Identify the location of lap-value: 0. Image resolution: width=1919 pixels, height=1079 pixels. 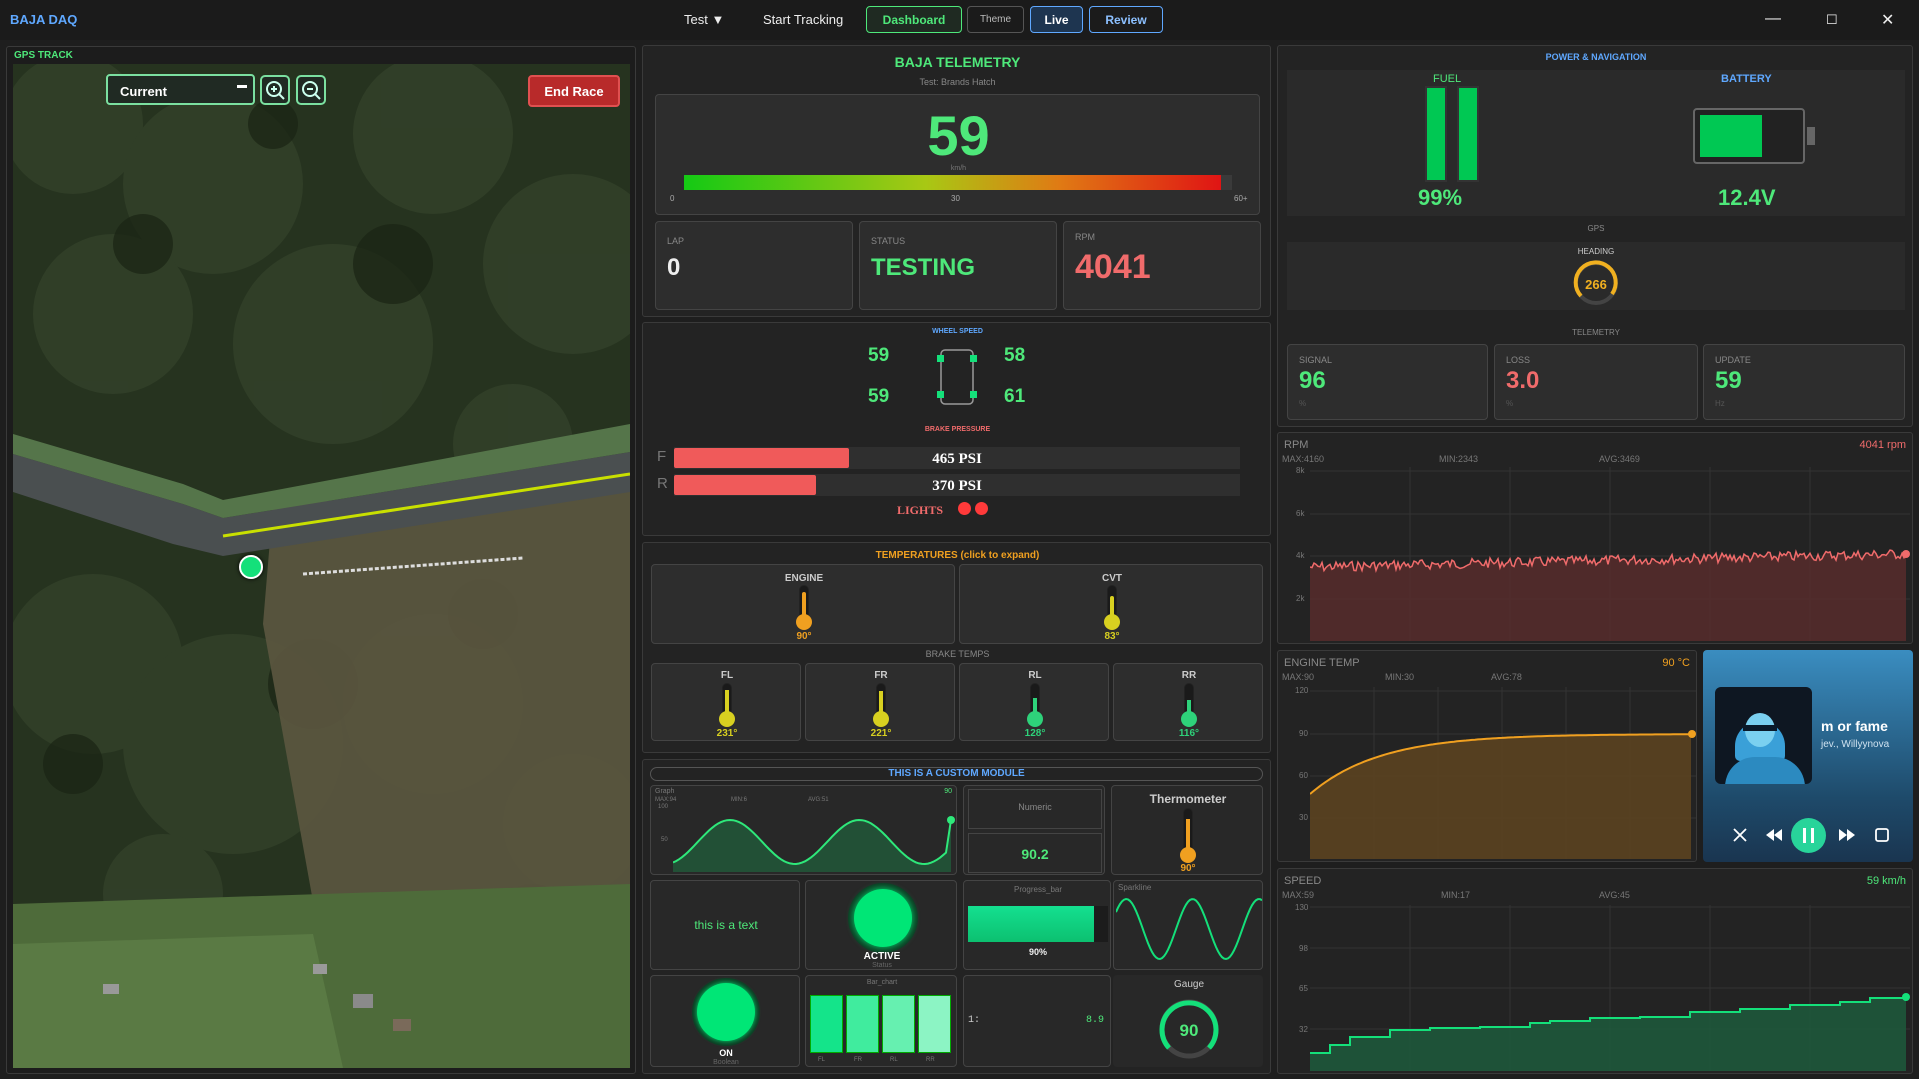
(674, 267).